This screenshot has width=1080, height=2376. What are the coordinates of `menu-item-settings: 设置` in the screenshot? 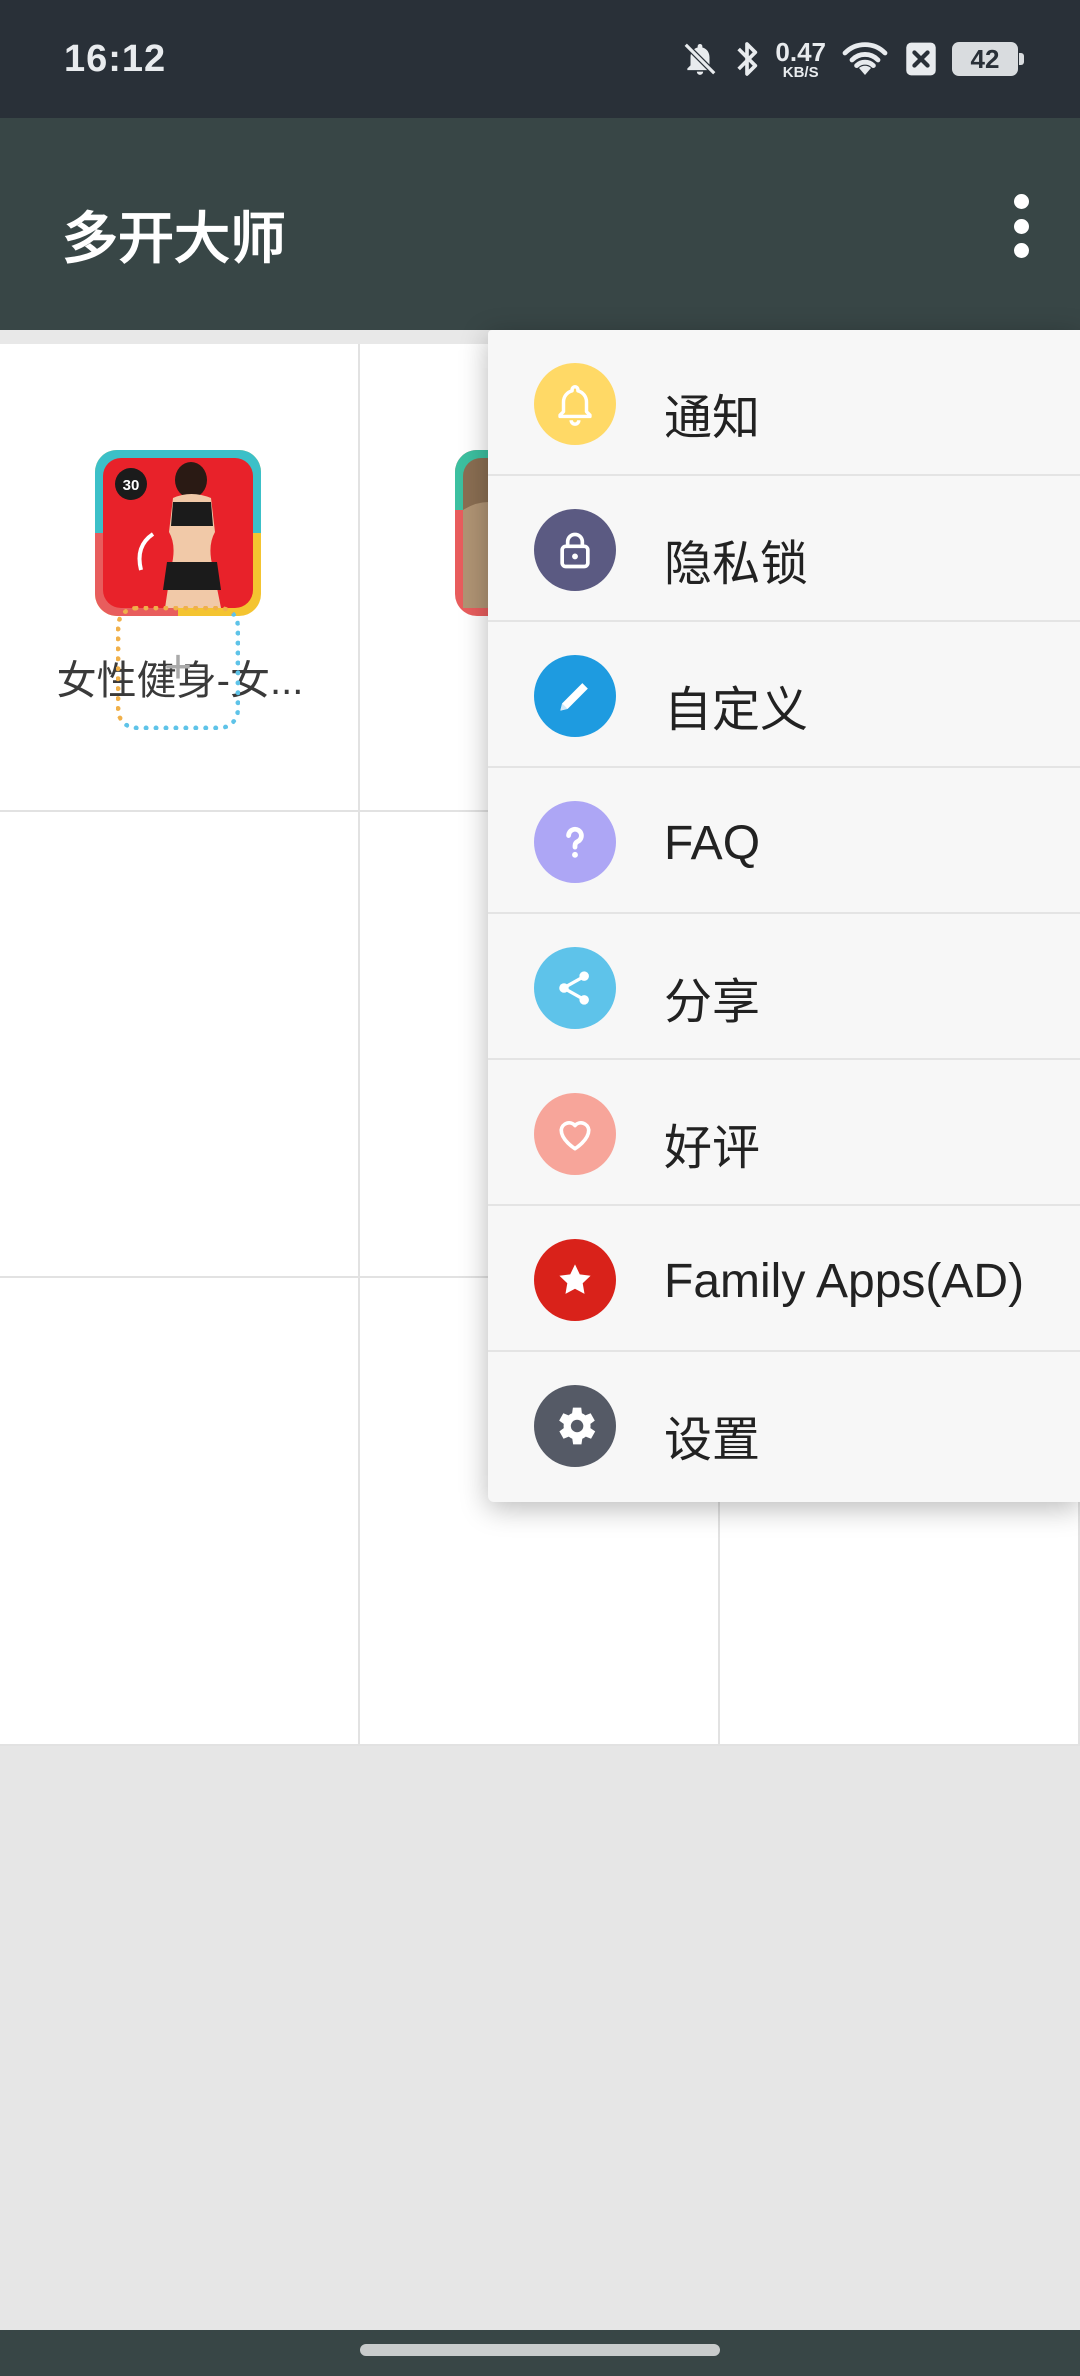 It's located at (784, 1425).